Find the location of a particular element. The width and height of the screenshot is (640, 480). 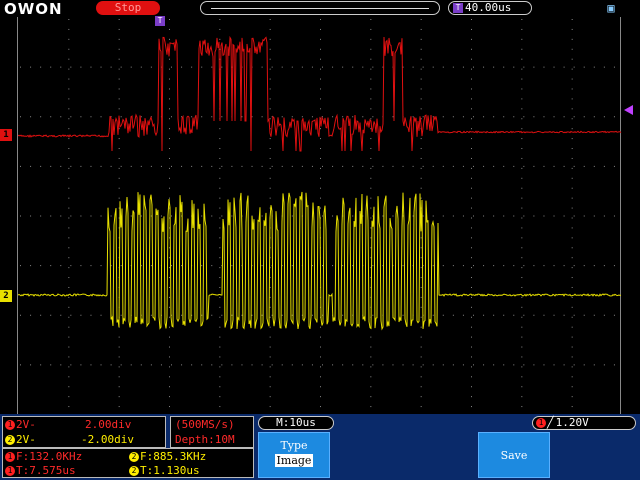

sampling-info-box: (500MS/s) Depth:10M is located at coordinates (212, 432).